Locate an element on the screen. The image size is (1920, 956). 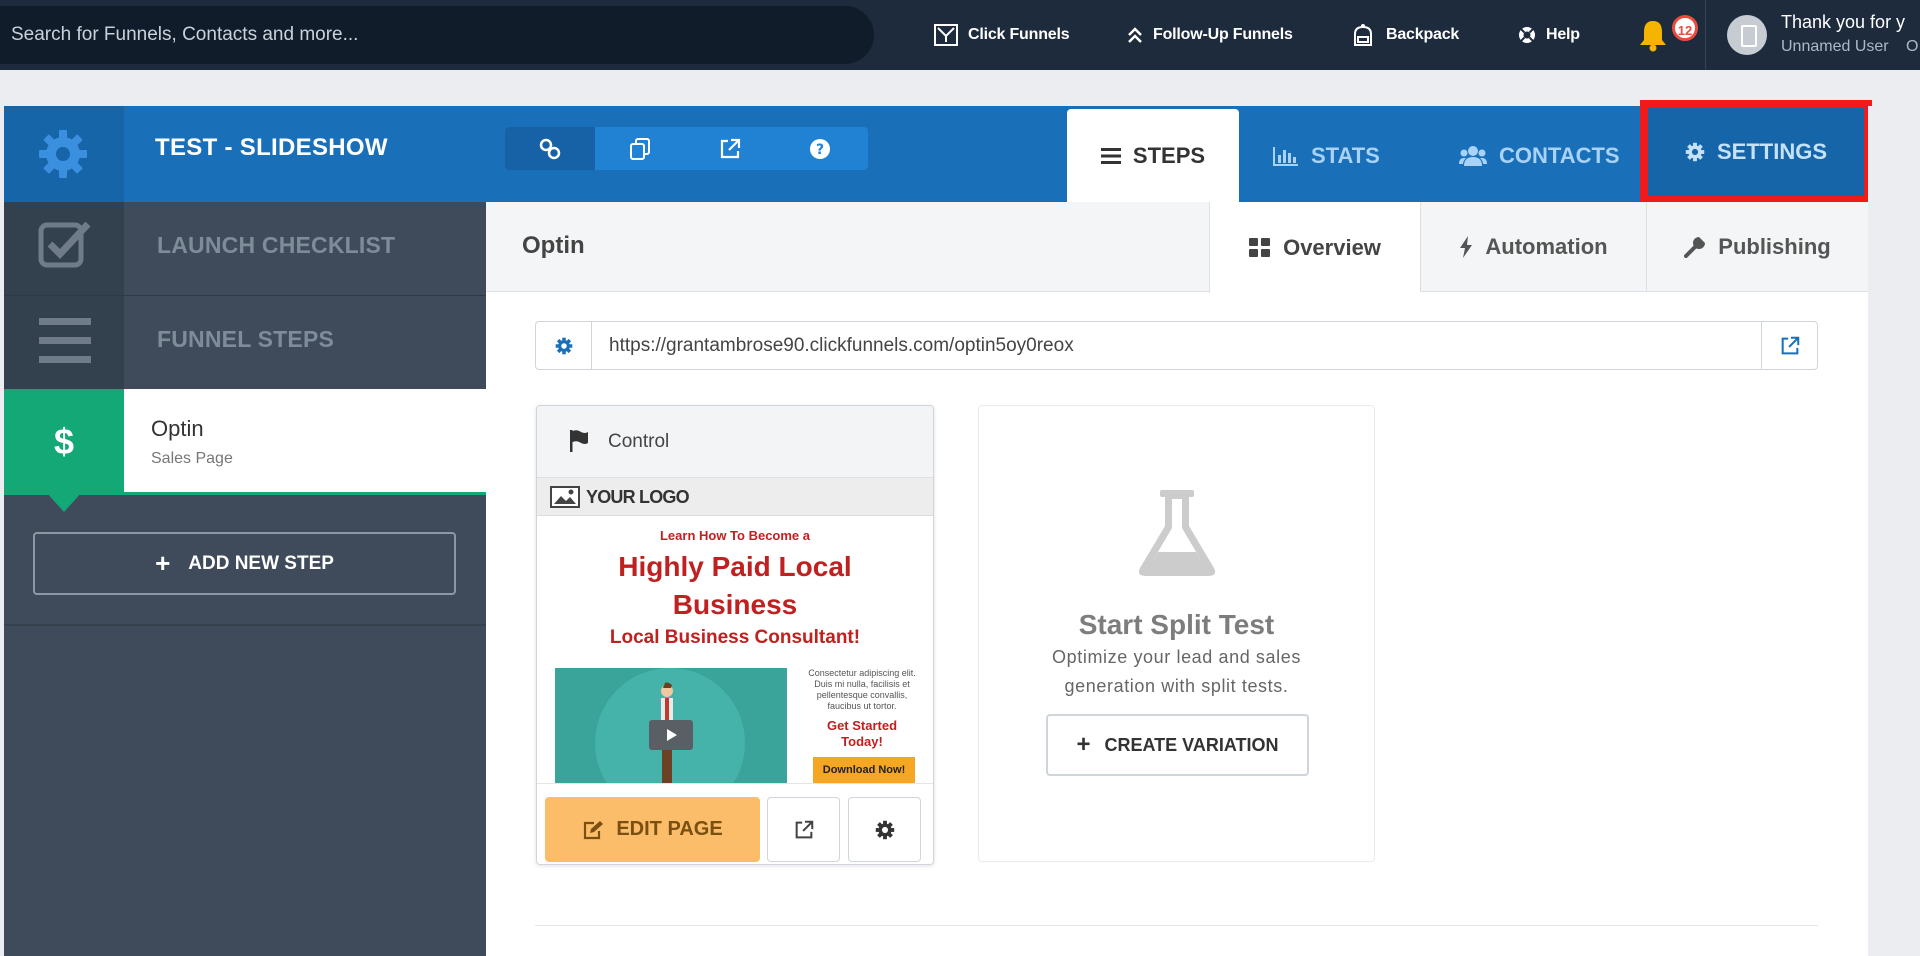
tab-settings: SETTINGS is located at coordinates (1756, 152).